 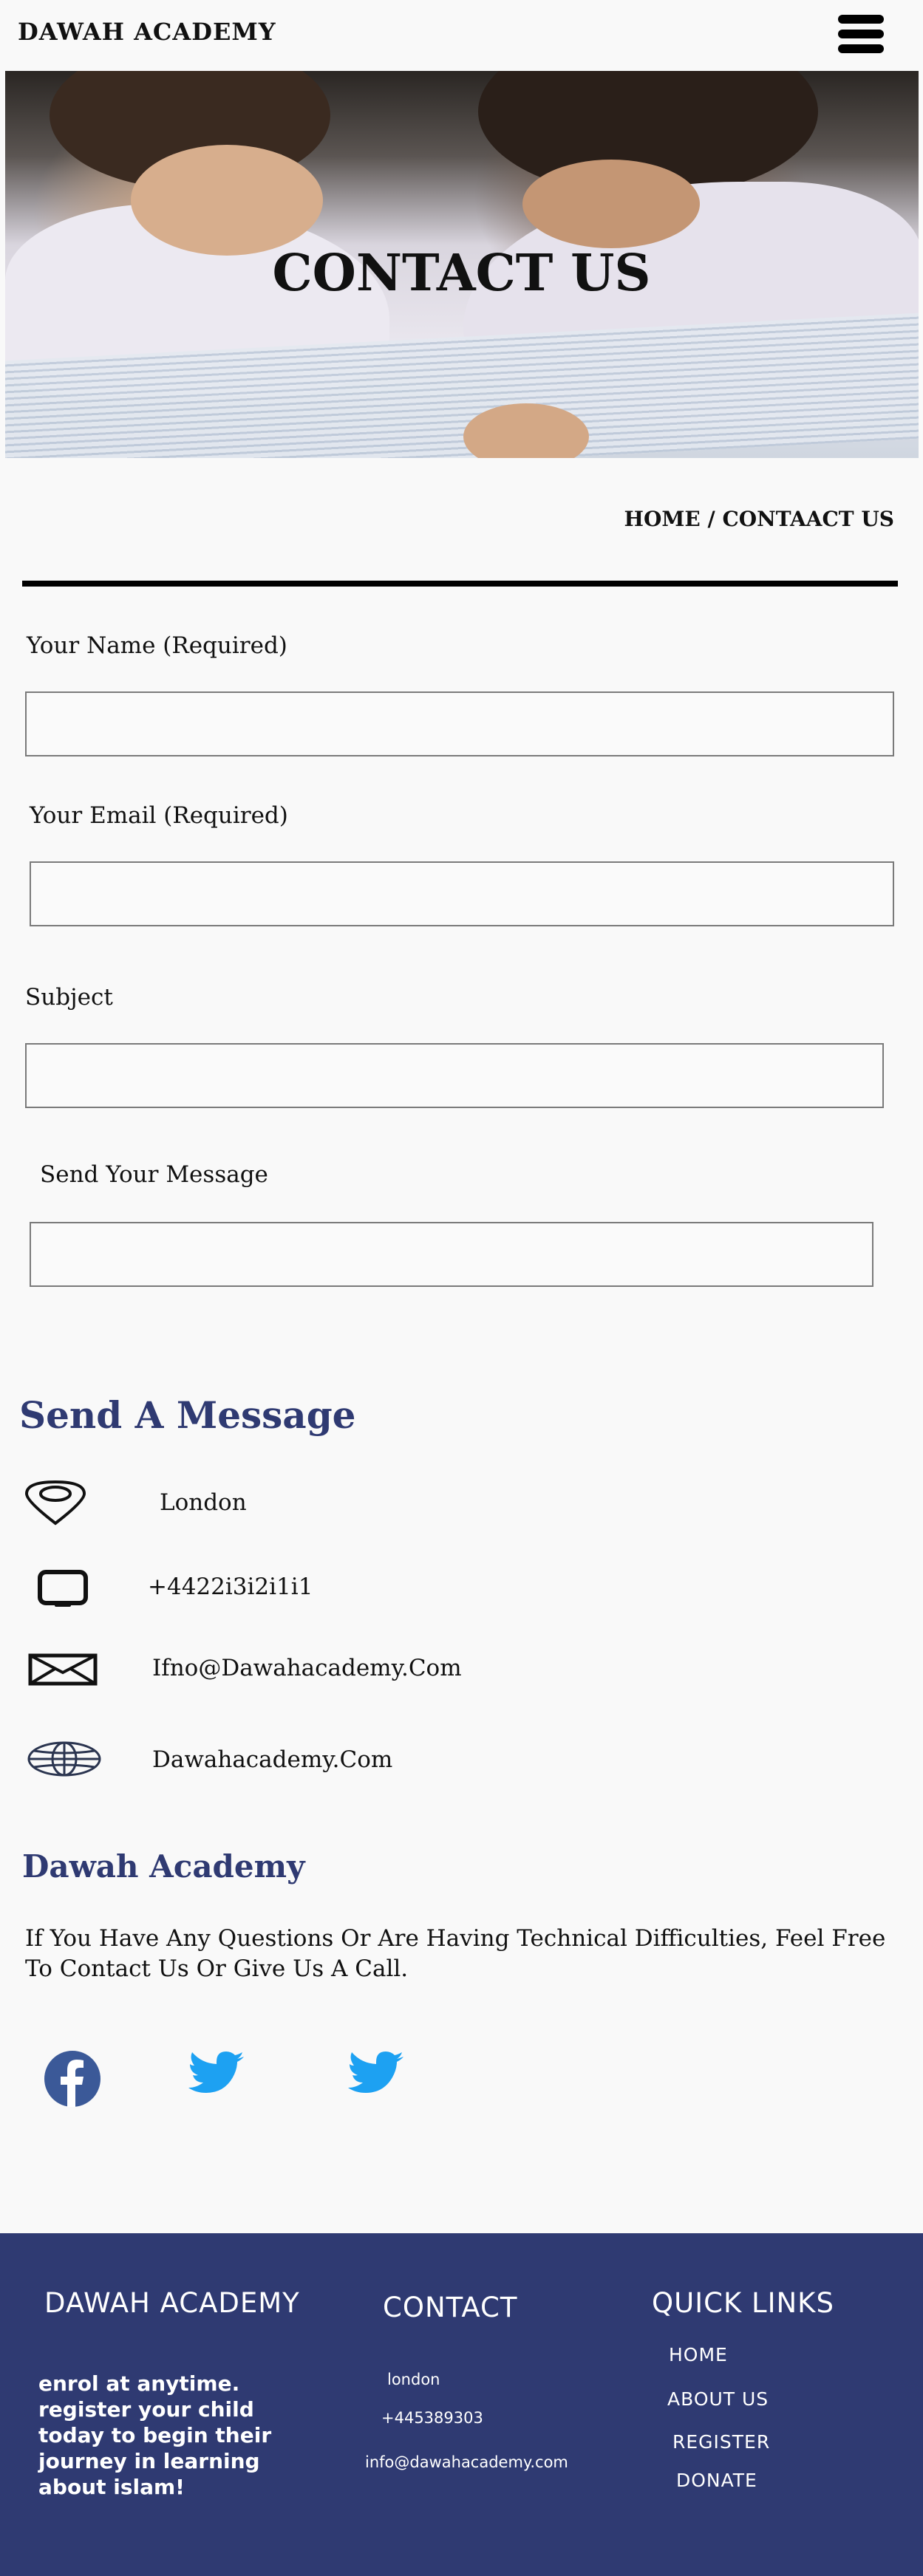 I want to click on section-divider, so click(x=460, y=584).